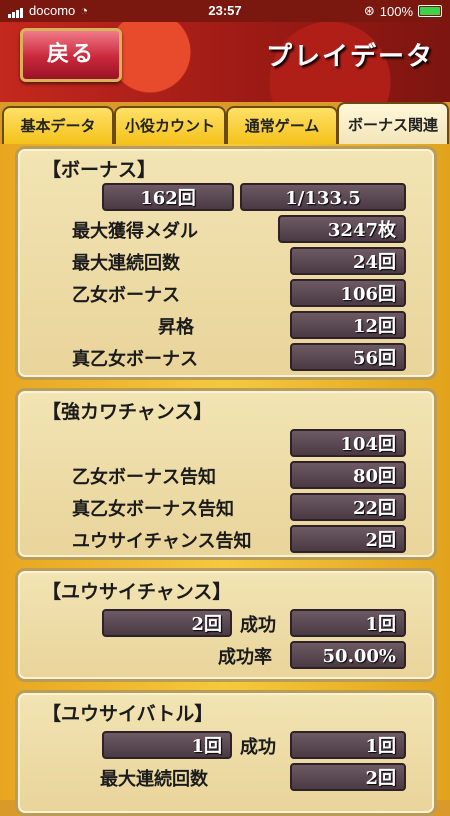 The width and height of the screenshot is (450, 816). I want to click on max-streak-value: 24回, so click(348, 261).